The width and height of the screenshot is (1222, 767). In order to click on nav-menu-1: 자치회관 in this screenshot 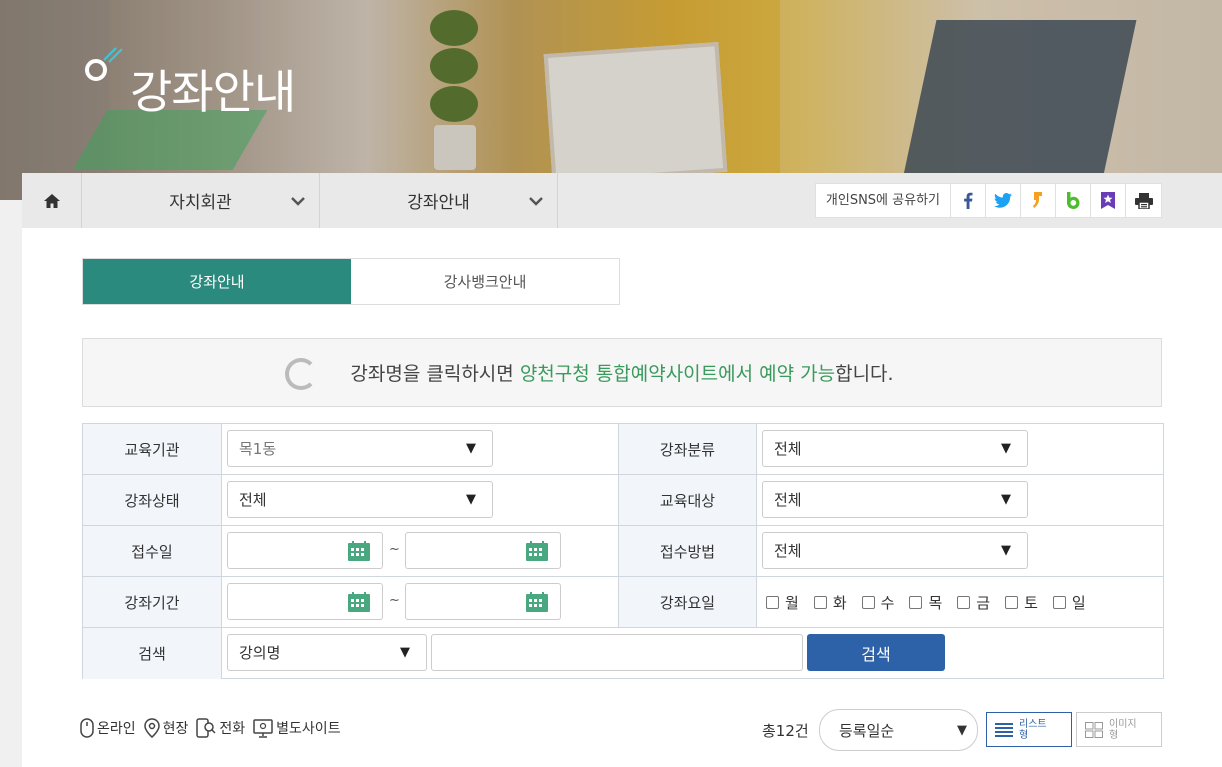, I will do `click(201, 200)`.